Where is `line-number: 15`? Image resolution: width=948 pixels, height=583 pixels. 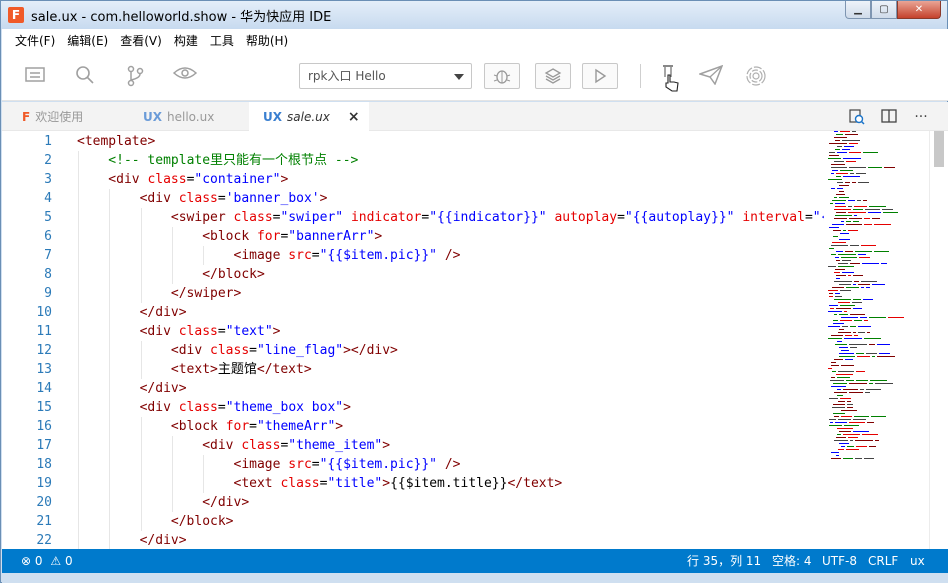 line-number: 15 is located at coordinates (44, 407).